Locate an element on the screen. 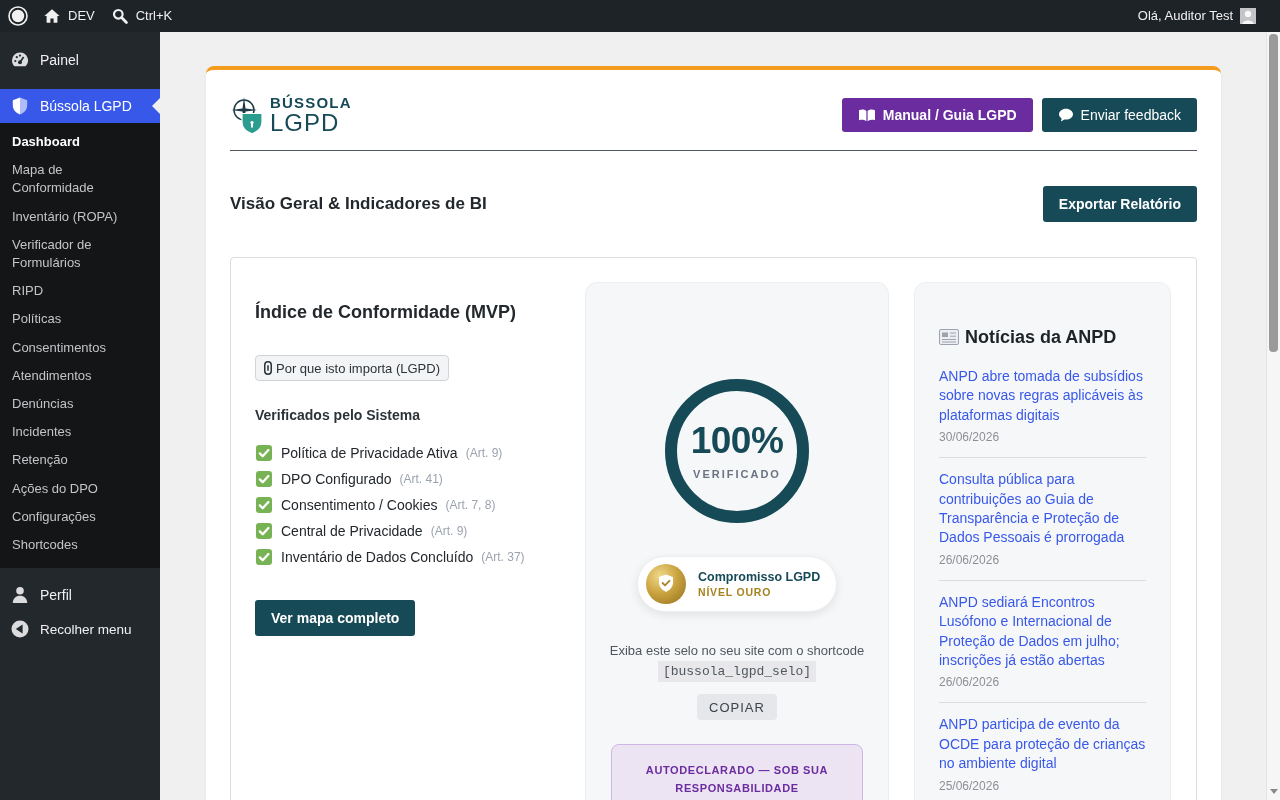 The width and height of the screenshot is (1280, 800). news-date: 30/06/2026 is located at coordinates (970, 437).